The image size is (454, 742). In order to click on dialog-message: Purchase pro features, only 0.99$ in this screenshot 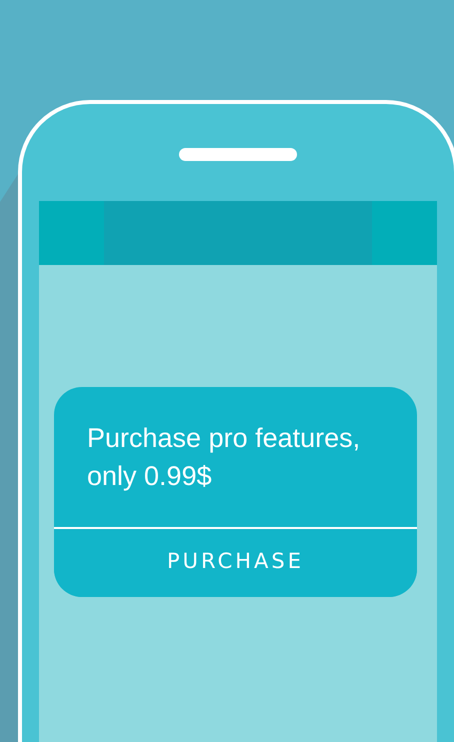, I will do `click(224, 457)`.